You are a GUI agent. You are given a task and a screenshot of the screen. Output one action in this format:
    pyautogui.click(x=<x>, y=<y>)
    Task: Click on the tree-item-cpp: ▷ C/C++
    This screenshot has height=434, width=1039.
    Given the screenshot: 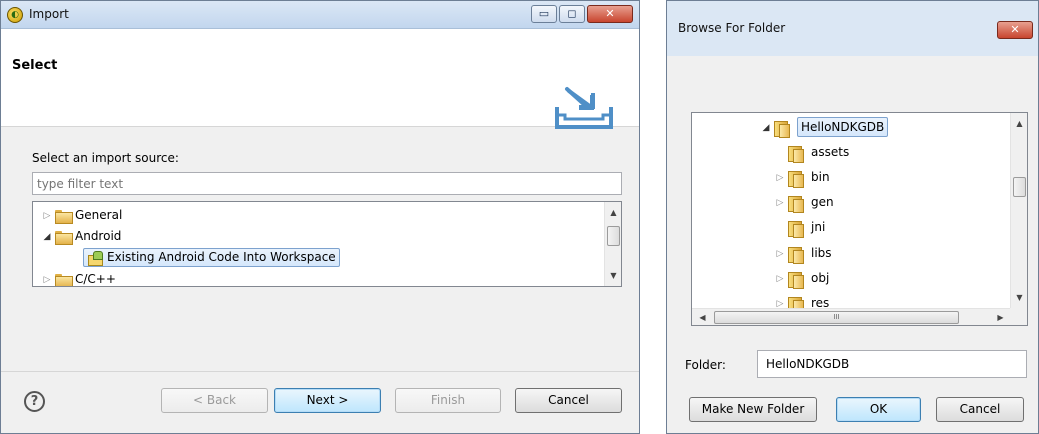 What is the action you would take?
    pyautogui.click(x=78, y=278)
    